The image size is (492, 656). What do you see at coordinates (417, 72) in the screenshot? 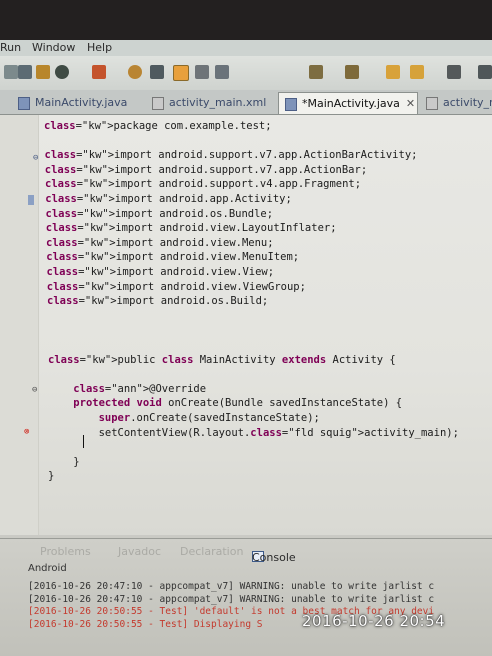
I see `forward-icon` at bounding box center [417, 72].